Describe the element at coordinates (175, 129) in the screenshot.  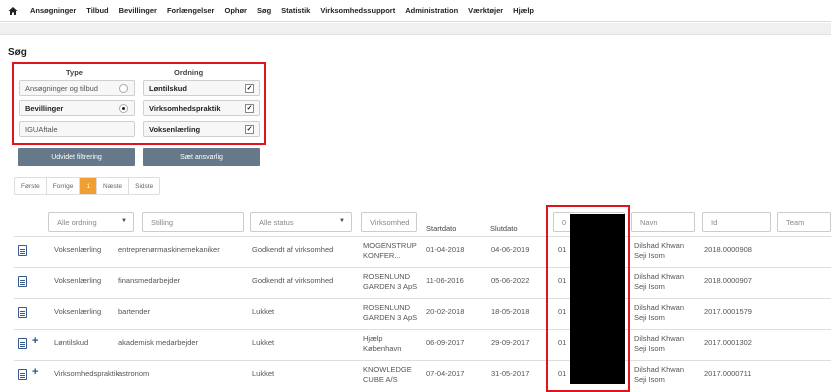
I see `ordning-option-label: Voksenlærling` at that location.